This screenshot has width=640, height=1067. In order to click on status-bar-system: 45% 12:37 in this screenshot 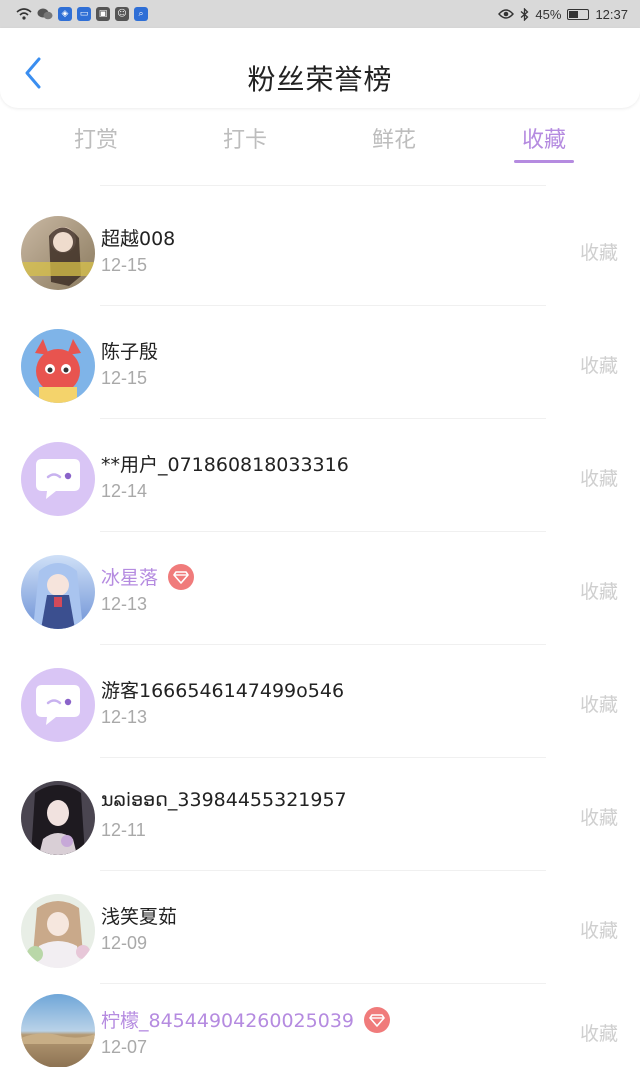, I will do `click(563, 14)`.